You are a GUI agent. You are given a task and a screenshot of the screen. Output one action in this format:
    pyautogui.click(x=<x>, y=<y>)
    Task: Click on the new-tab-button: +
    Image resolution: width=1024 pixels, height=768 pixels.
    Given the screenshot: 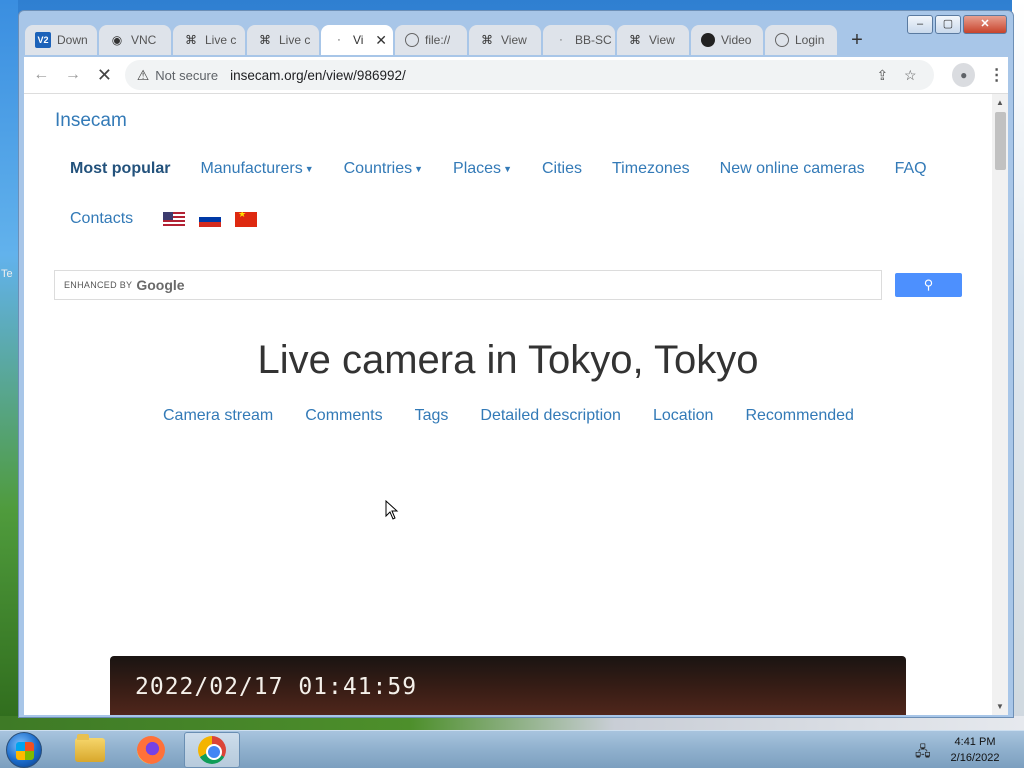 What is the action you would take?
    pyautogui.click(x=857, y=40)
    